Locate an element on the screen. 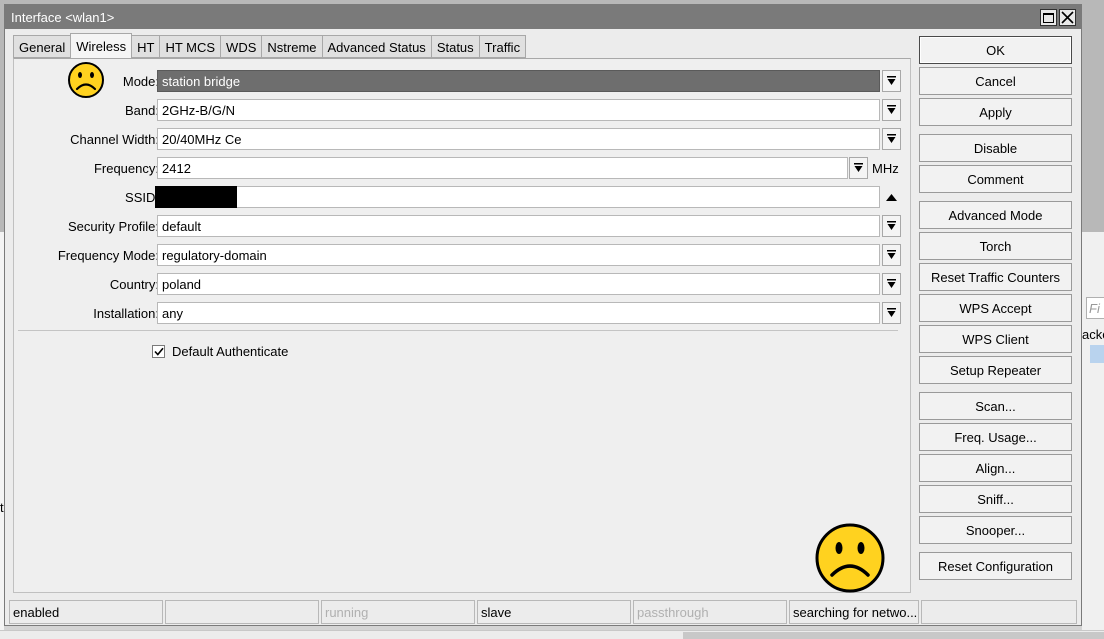 Image resolution: width=1104 pixels, height=639 pixels. band-dropdown-button is located at coordinates (891, 110).